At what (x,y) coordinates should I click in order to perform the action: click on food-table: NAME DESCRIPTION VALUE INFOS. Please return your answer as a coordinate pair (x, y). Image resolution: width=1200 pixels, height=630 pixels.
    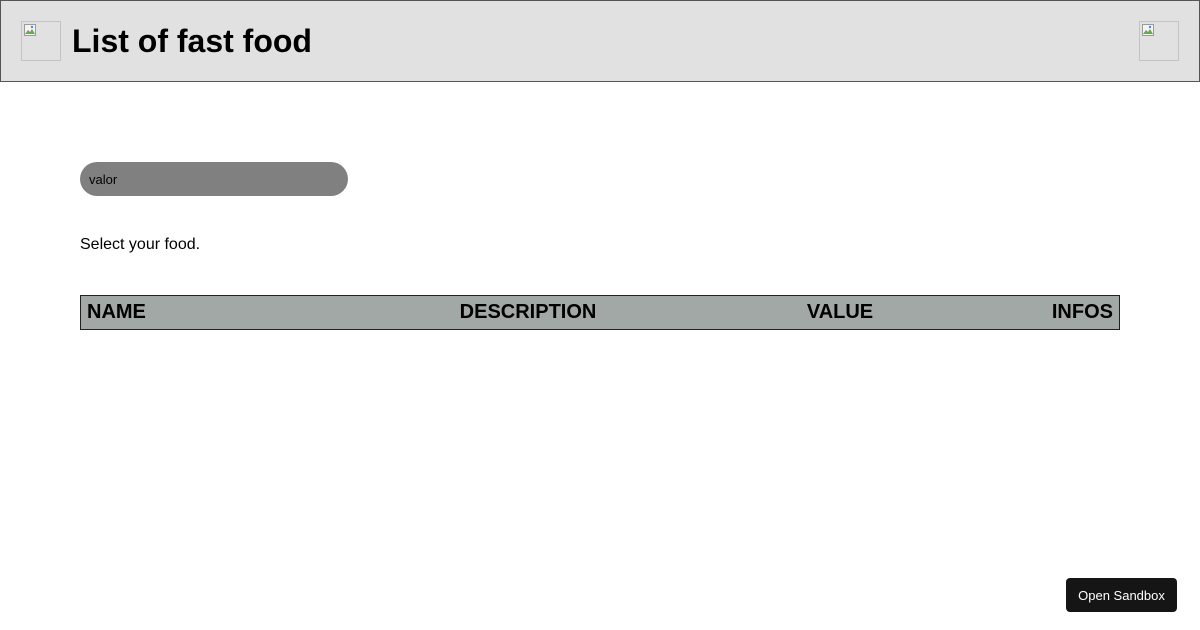
    Looking at the image, I should click on (600, 312).